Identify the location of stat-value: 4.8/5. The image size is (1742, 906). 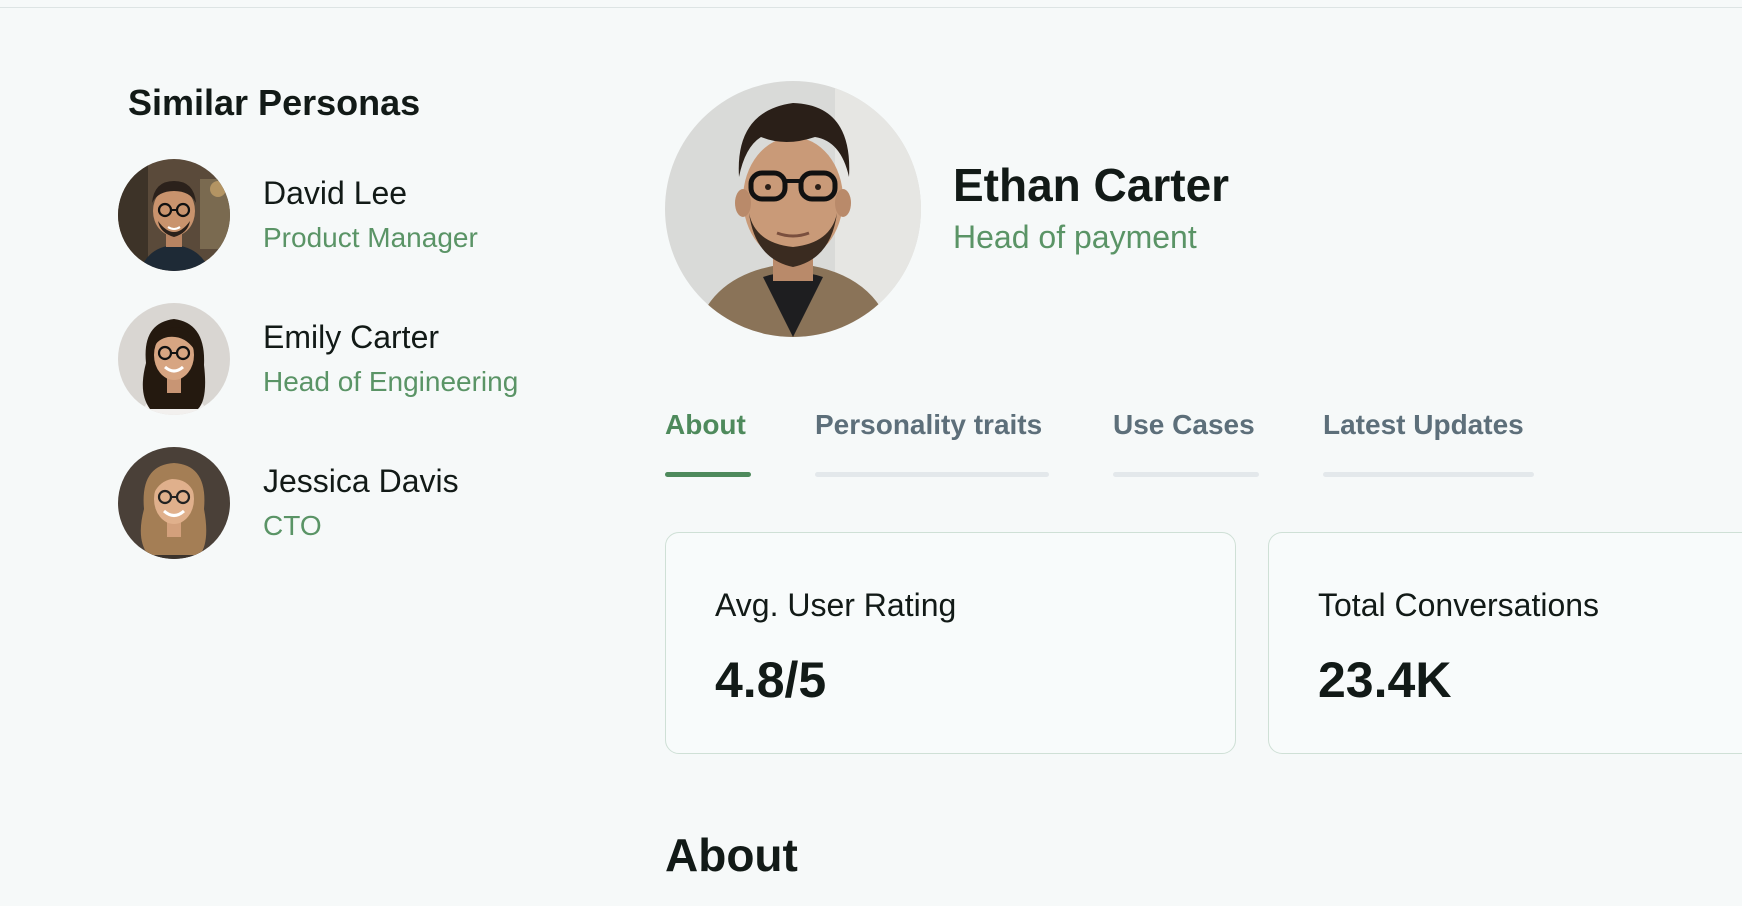
(771, 680).